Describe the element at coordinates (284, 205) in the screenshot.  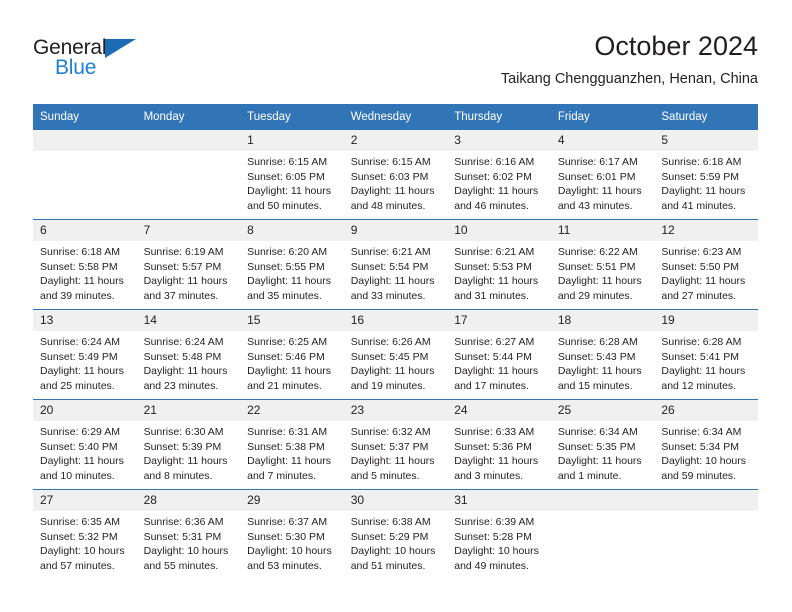
I see `daylight-text: and 50 minutes.` at that location.